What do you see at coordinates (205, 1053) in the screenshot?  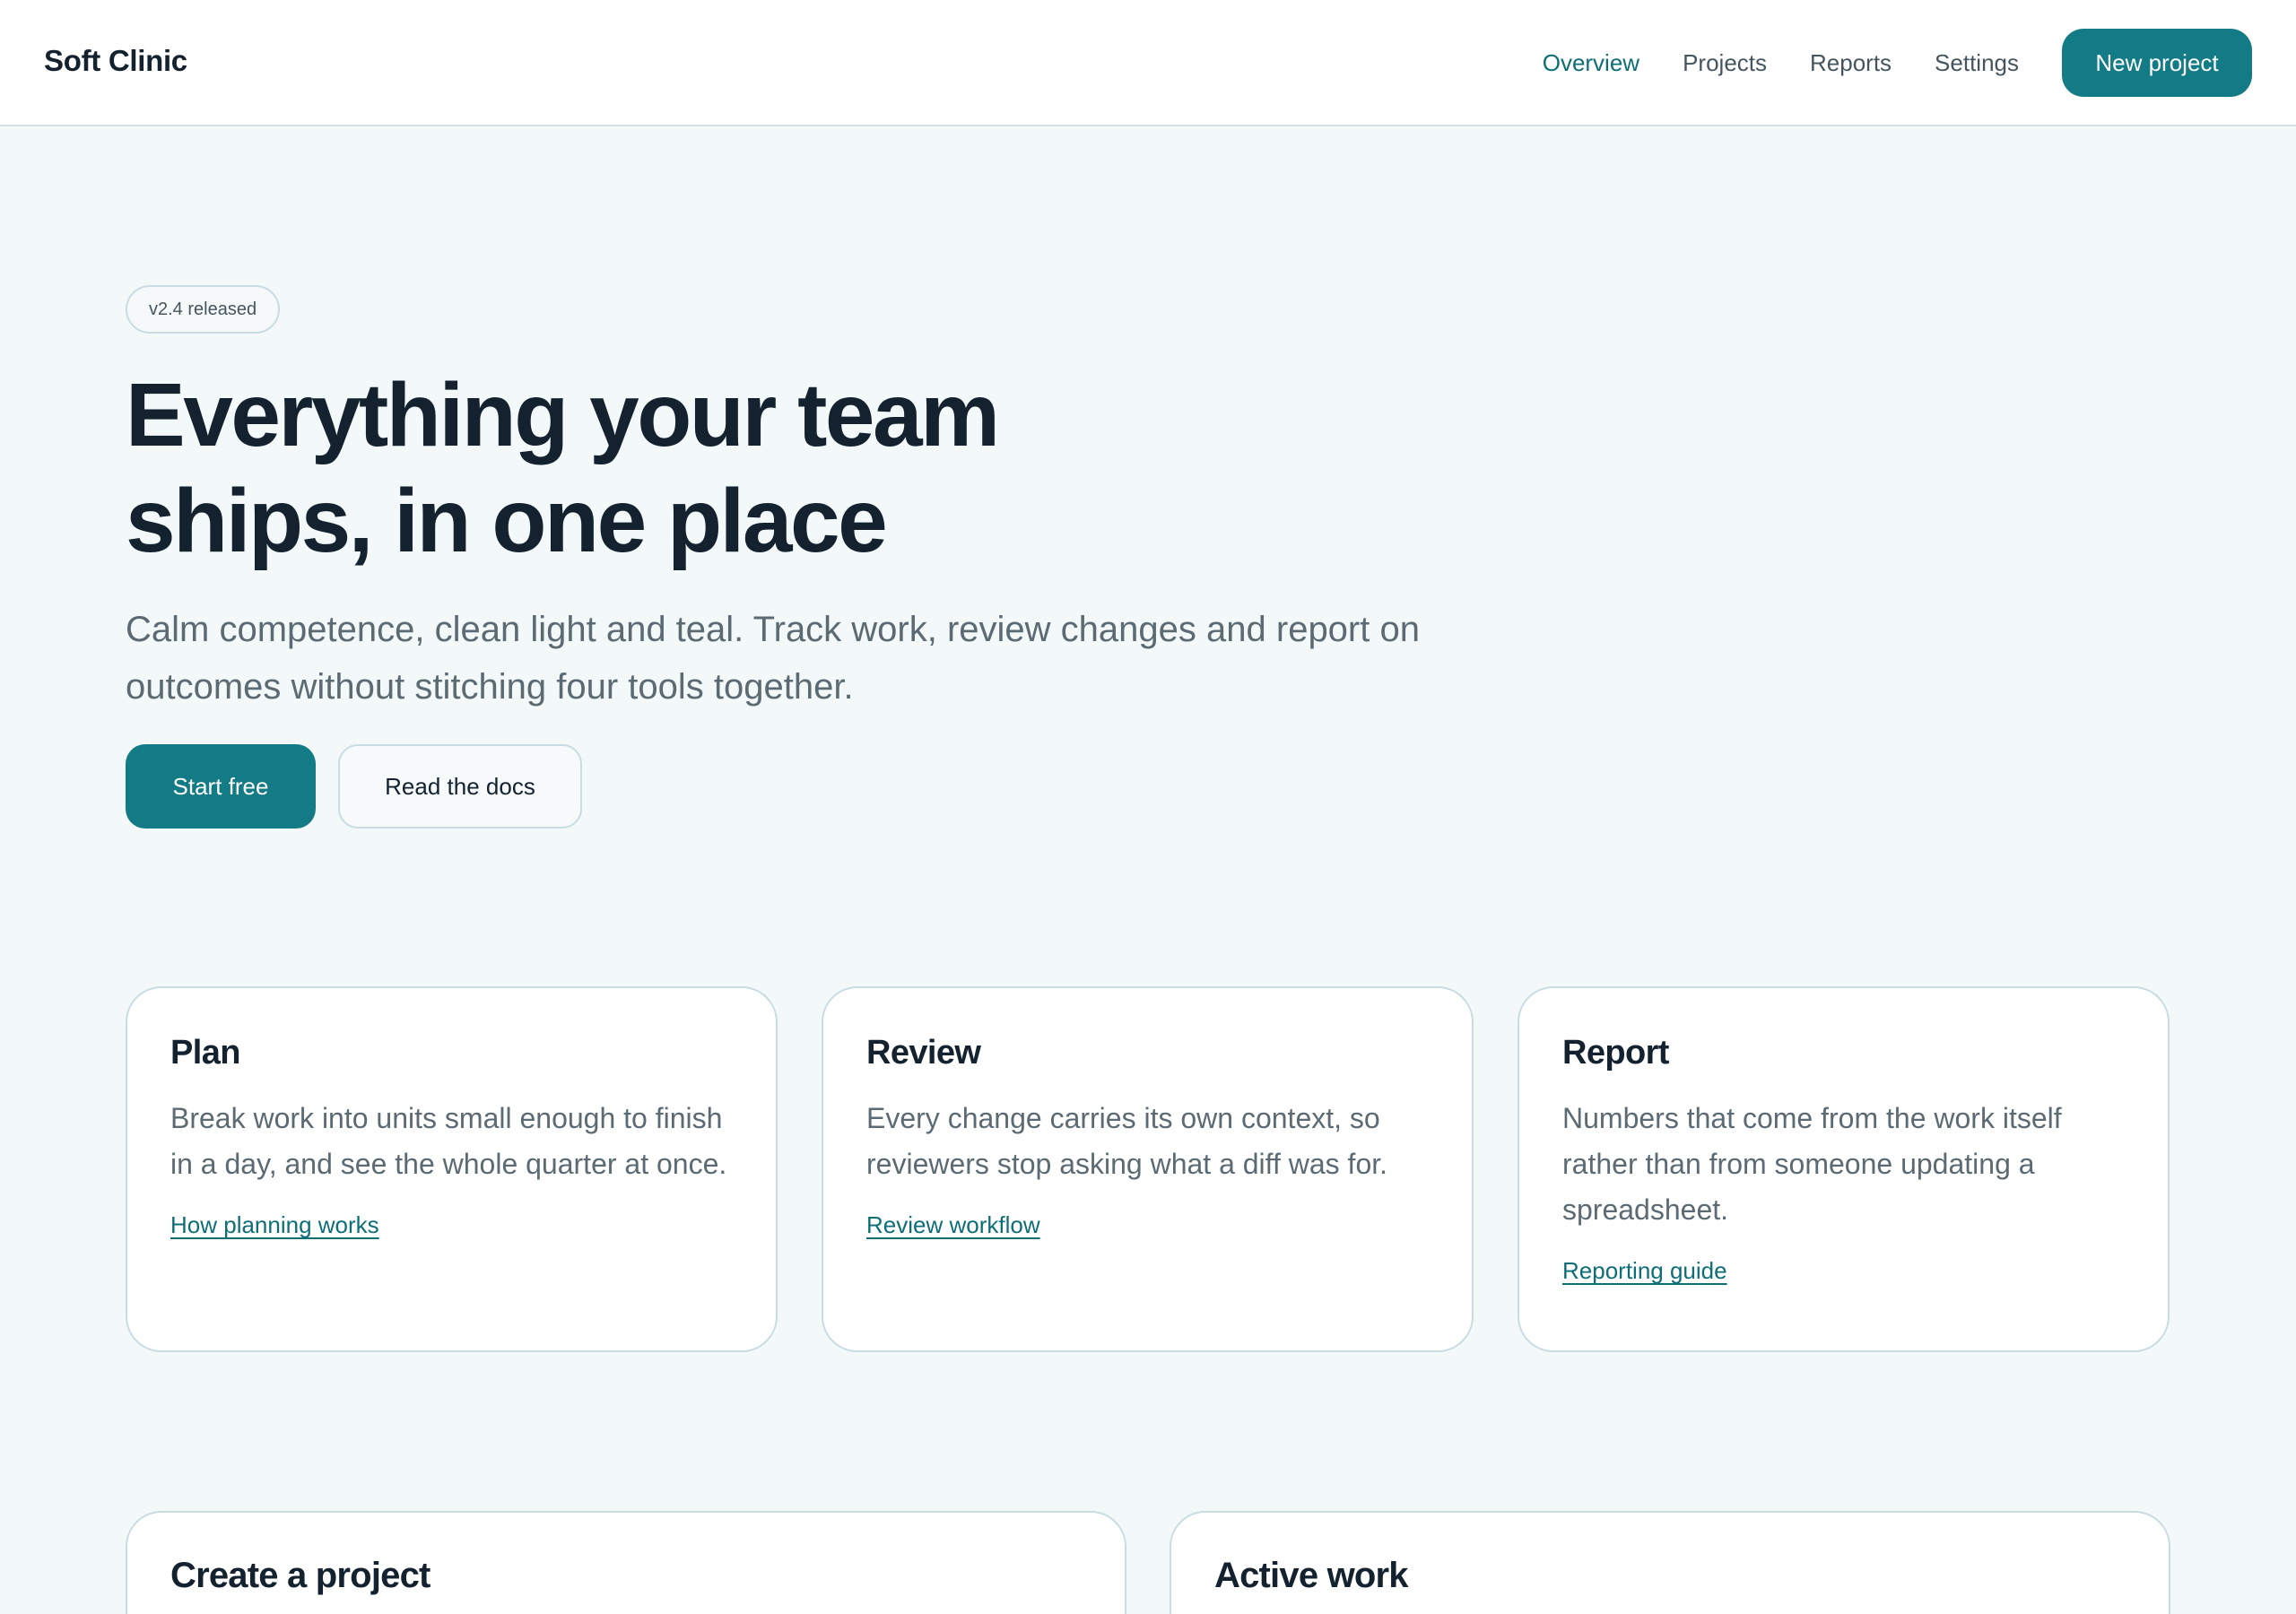 I see `feature-title: Plan` at bounding box center [205, 1053].